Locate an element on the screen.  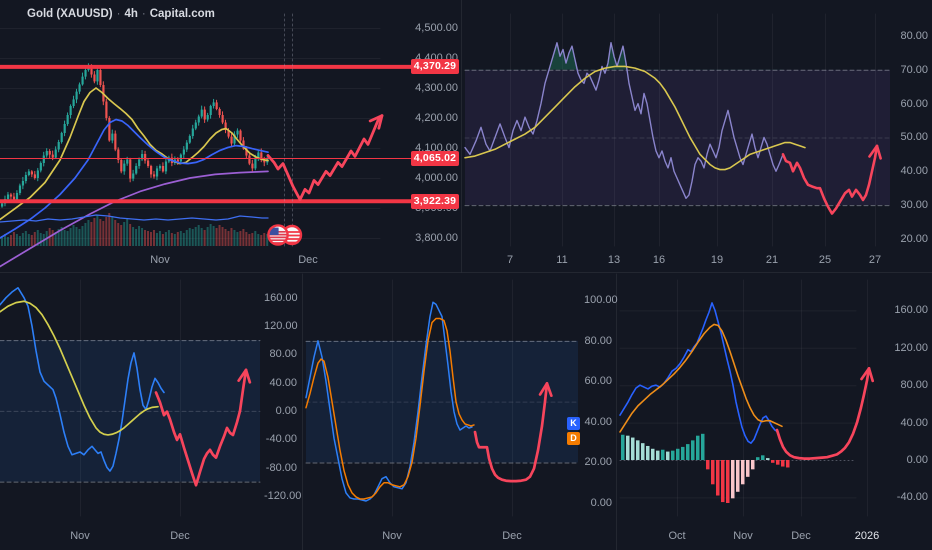
y-axis-label-main: 4,200.00 is located at coordinates (436, 118).